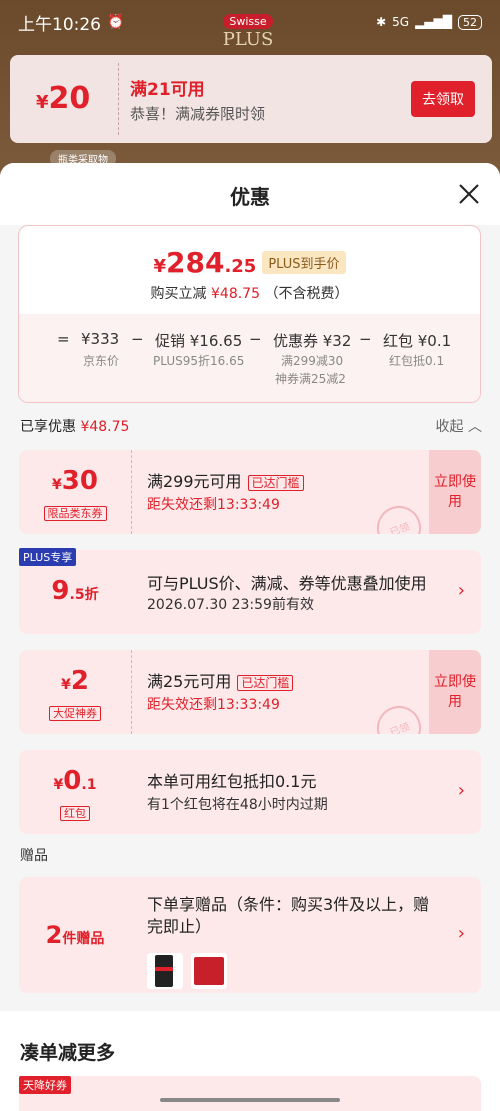  What do you see at coordinates (433, 22) in the screenshot?
I see `signal-icon: ▂▄▆█` at bounding box center [433, 22].